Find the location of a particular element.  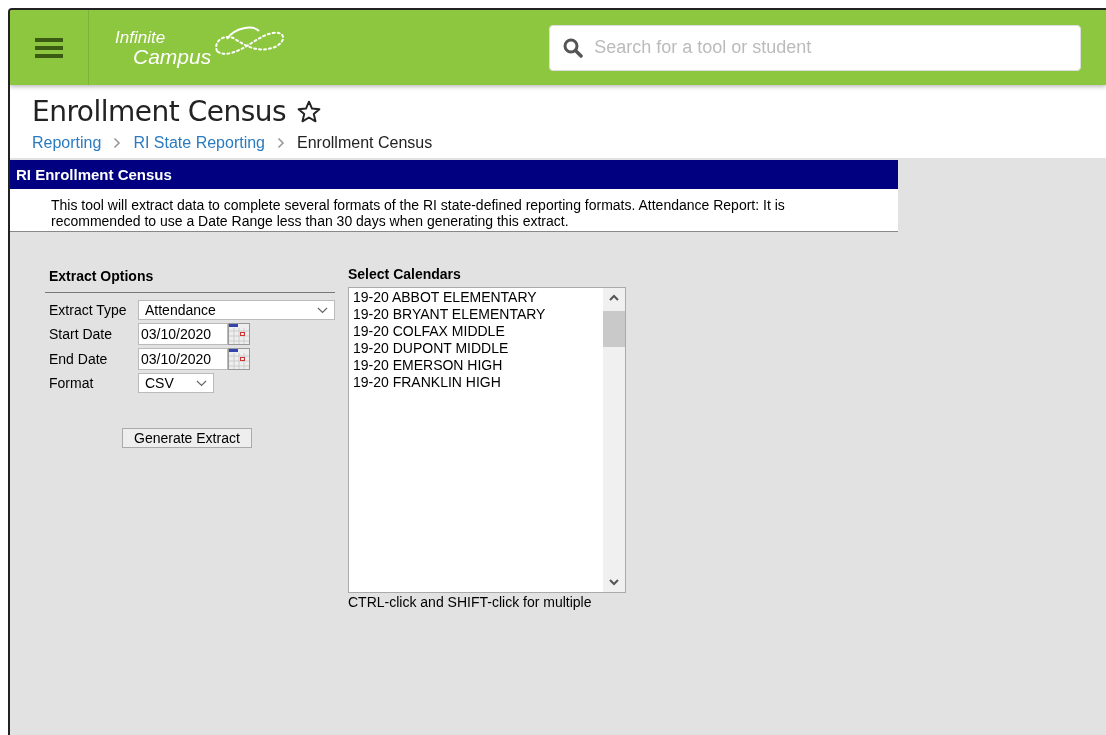

hint-text: CTRL-click and SHIFT-click for multiple is located at coordinates (470, 602).